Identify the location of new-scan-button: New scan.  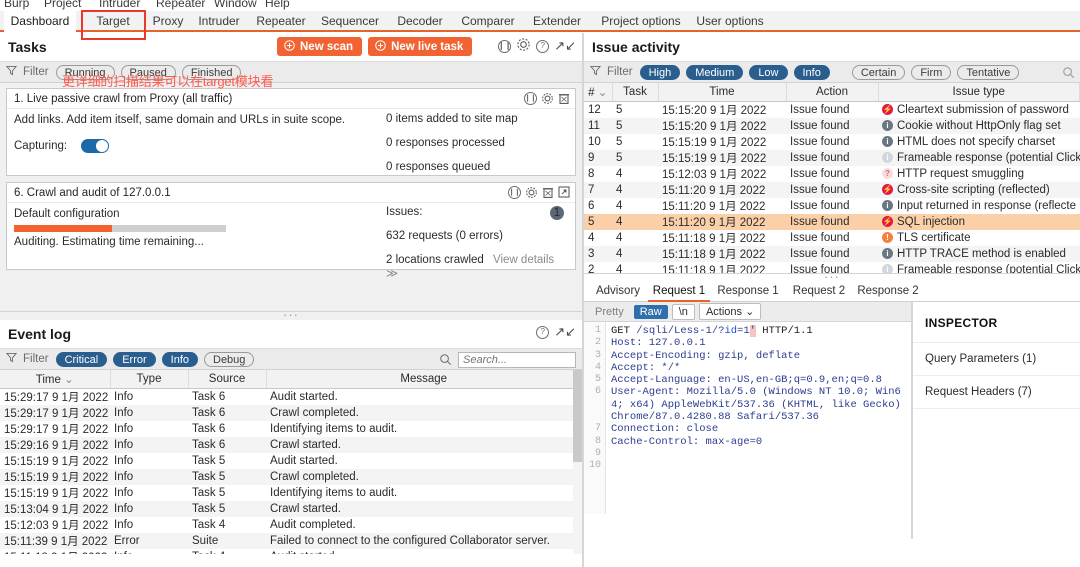
(320, 46).